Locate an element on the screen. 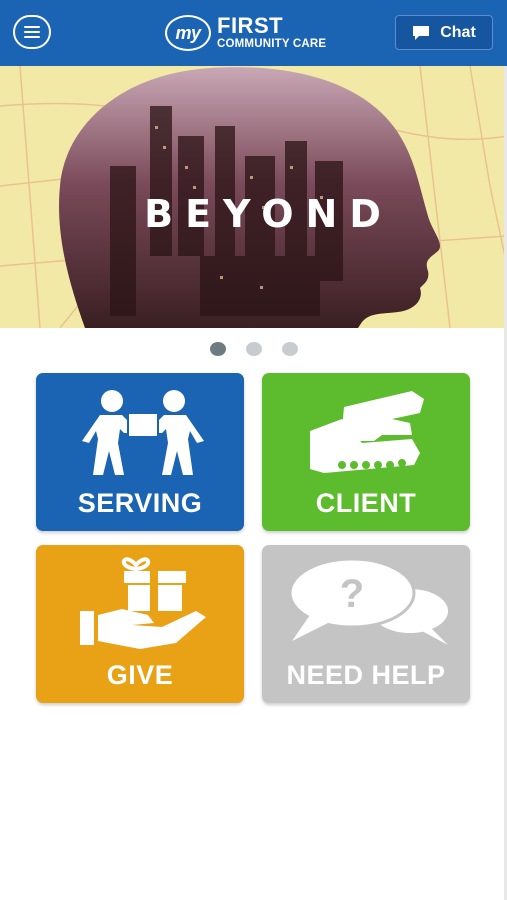 The image size is (507, 900). carousel-indicators is located at coordinates (254, 349).